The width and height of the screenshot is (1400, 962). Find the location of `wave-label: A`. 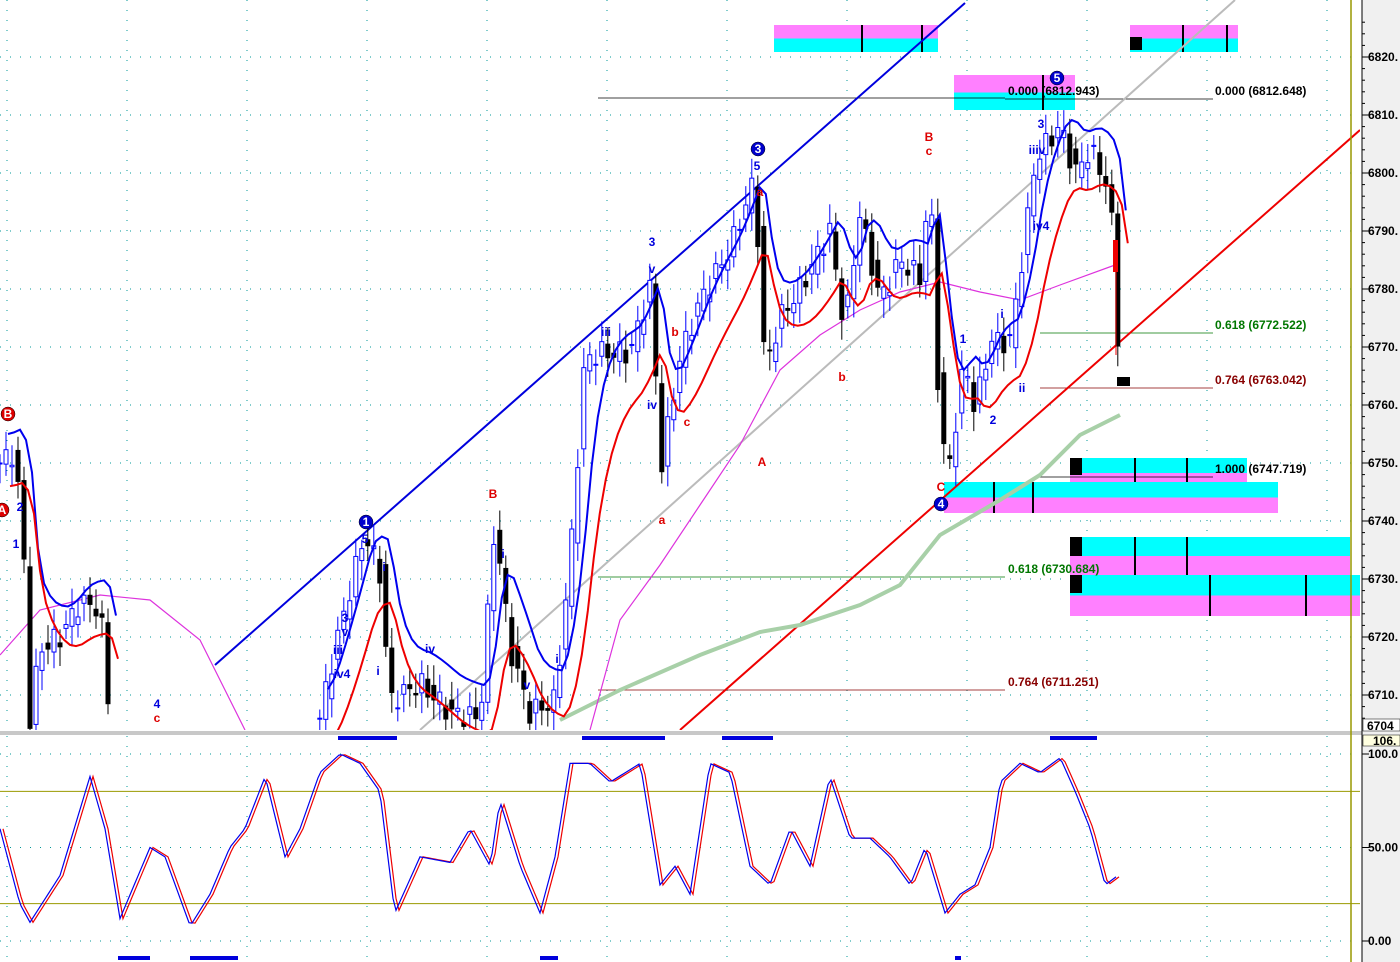

wave-label: A is located at coordinates (762, 462).